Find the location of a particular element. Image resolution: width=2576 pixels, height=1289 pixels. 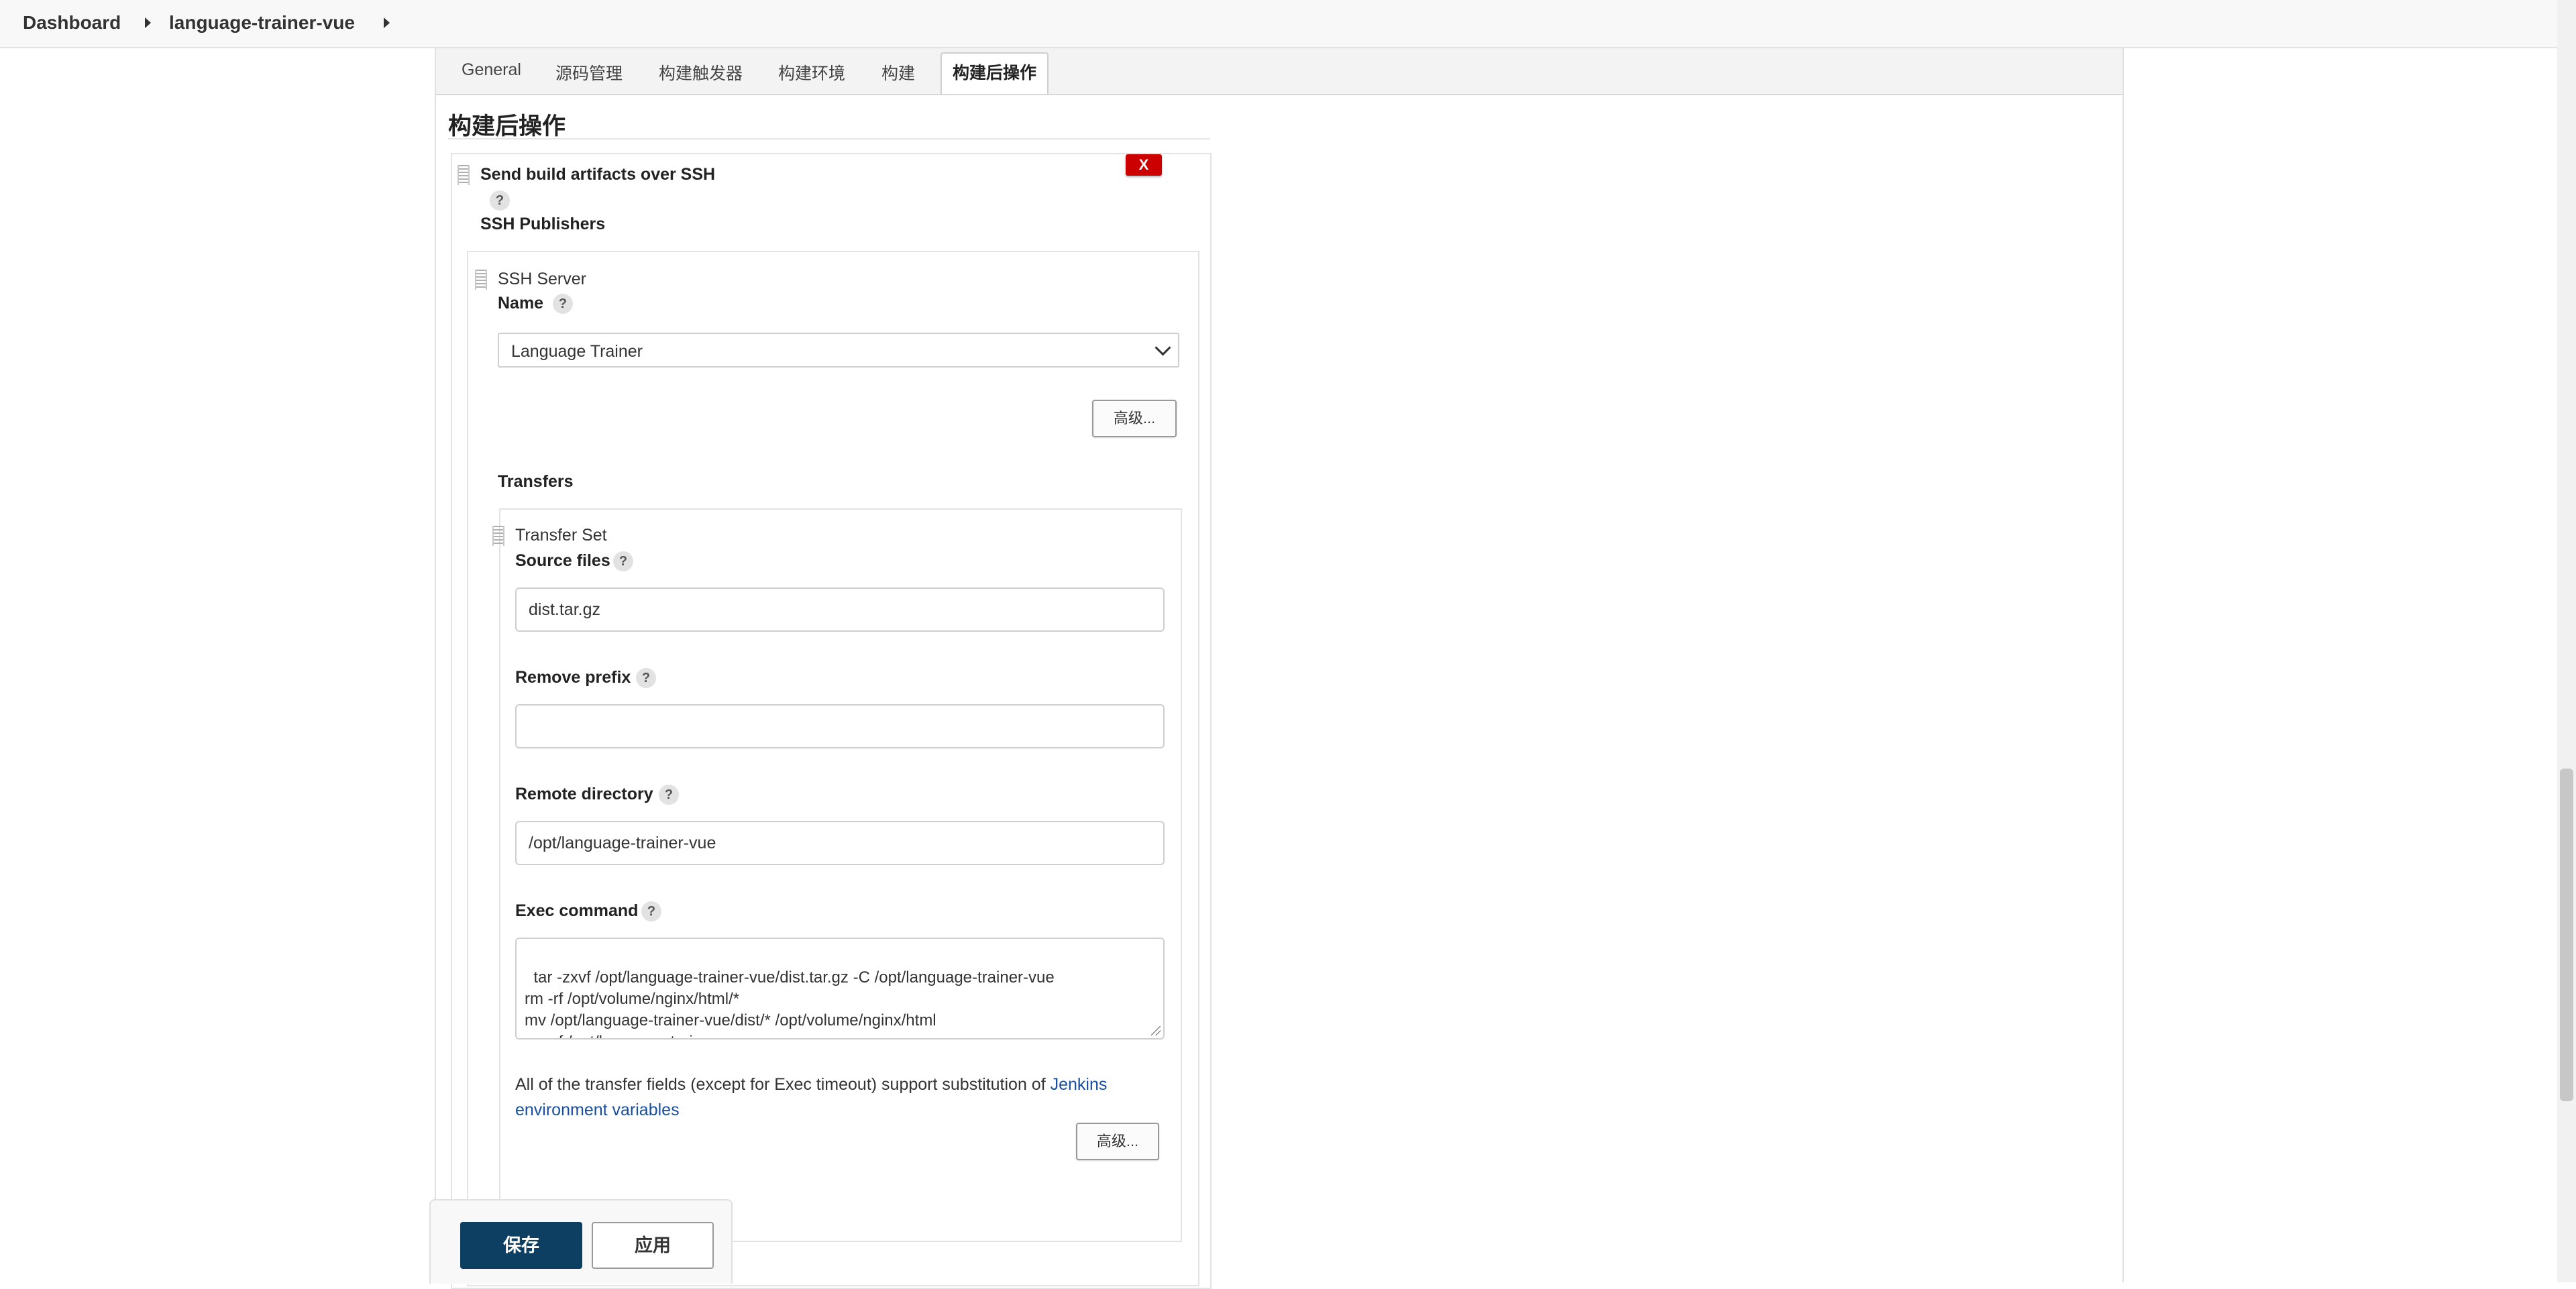

remove-prefix-label: Remove prefix is located at coordinates (573, 678).